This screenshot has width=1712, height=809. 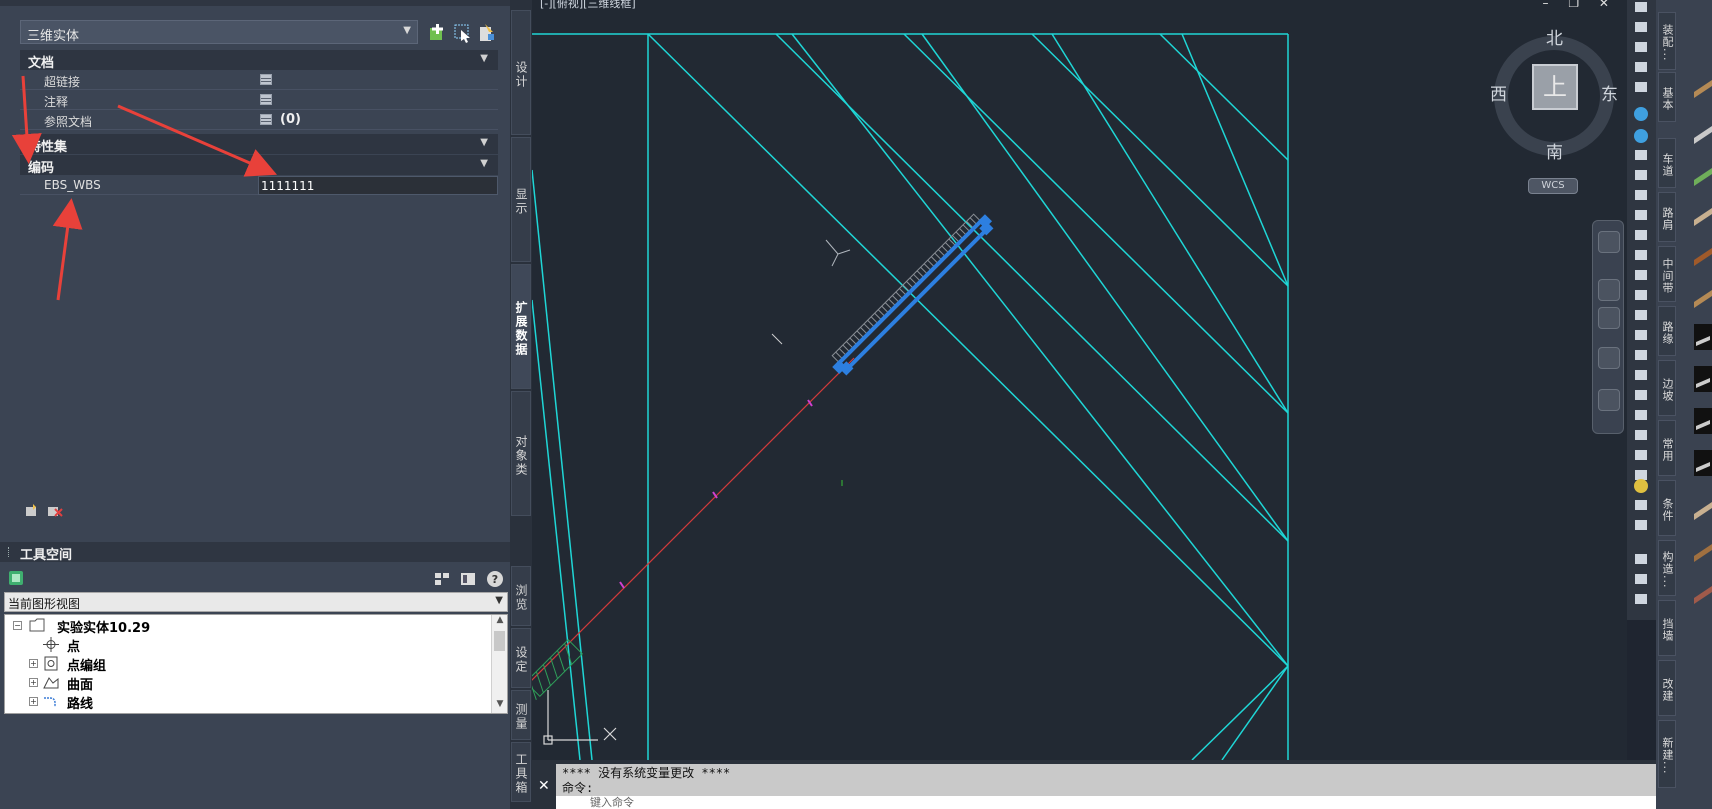 What do you see at coordinates (495, 579) in the screenshot?
I see `help-icon: ?` at bounding box center [495, 579].